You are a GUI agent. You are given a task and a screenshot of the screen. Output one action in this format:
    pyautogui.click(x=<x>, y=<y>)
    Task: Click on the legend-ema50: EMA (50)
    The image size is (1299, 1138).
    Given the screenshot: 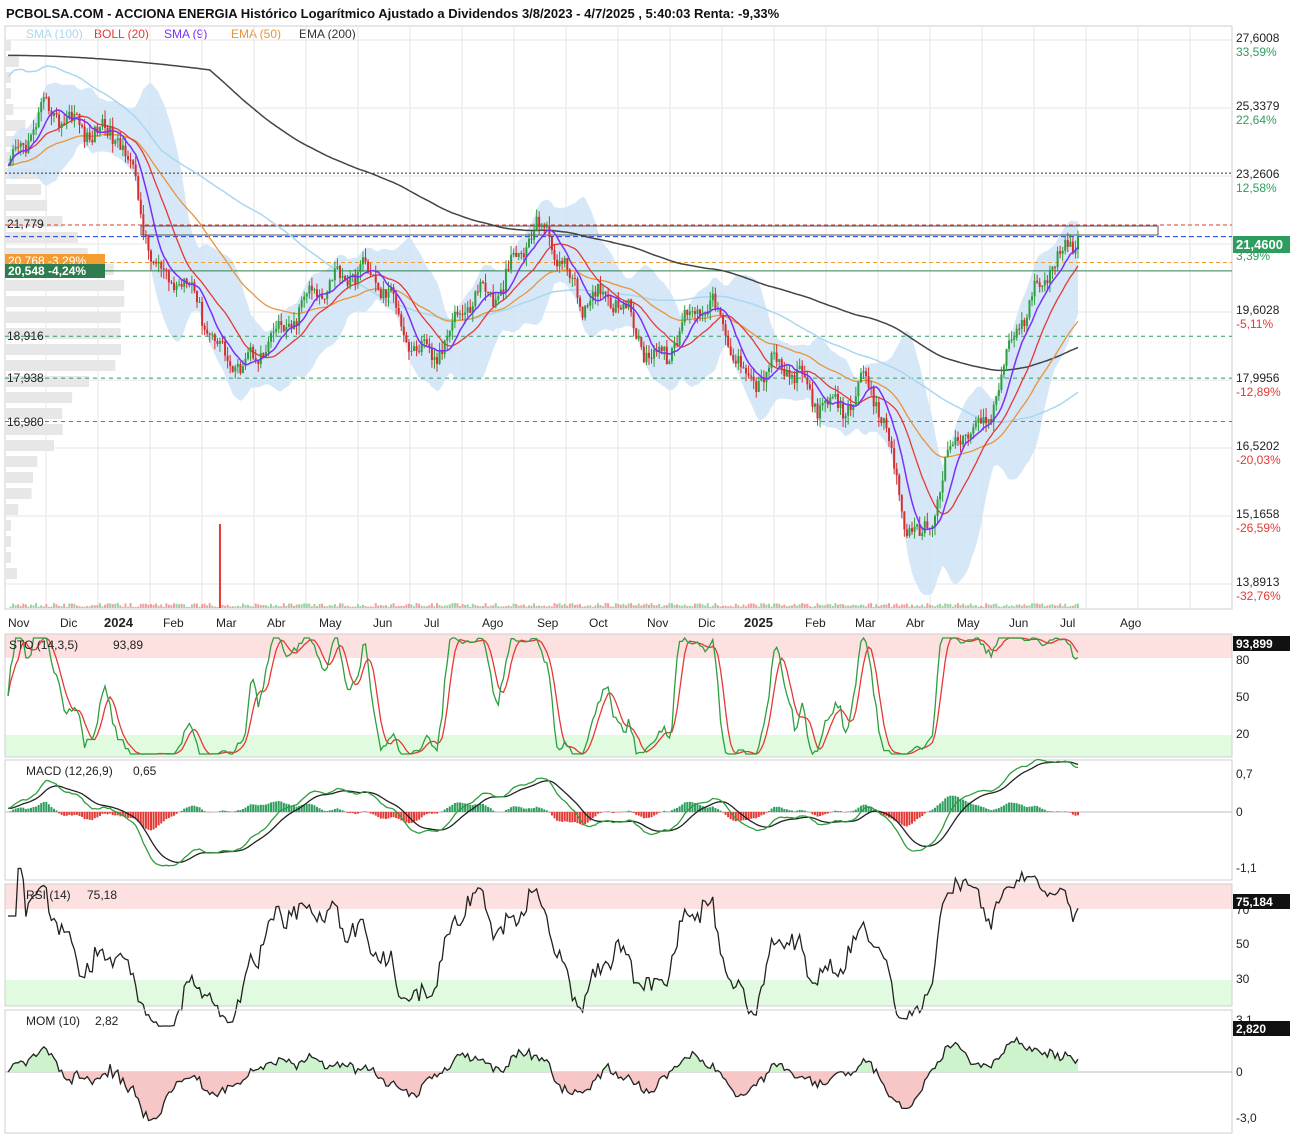 What is the action you would take?
    pyautogui.click(x=256, y=34)
    